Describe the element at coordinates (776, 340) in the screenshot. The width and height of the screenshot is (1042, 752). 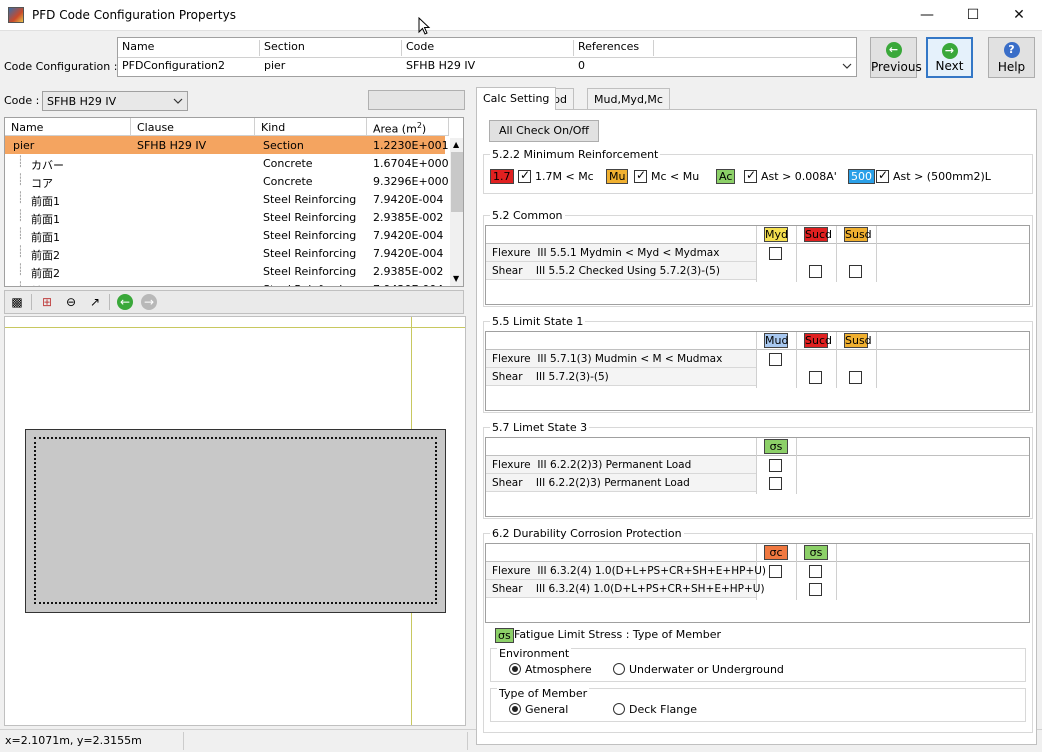
I see `column-badge-mud: Mud` at that location.